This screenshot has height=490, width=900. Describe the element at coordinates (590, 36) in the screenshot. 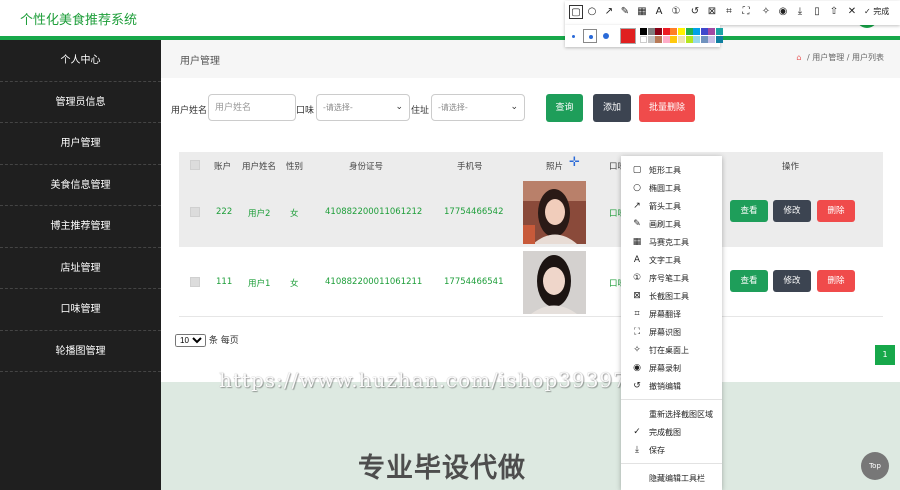

I see `size-medium-option` at that location.